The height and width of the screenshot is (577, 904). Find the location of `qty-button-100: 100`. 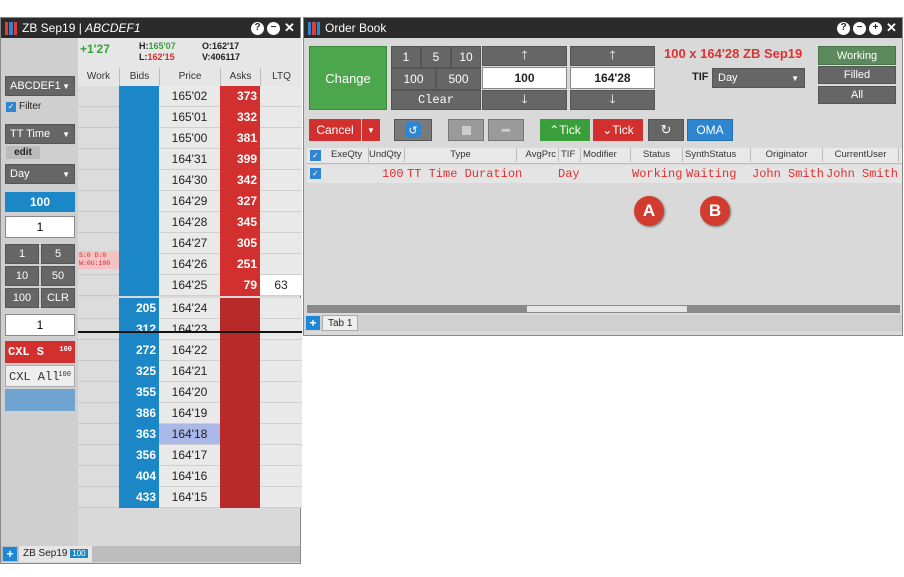

qty-button-100: 100 is located at coordinates (22, 298).